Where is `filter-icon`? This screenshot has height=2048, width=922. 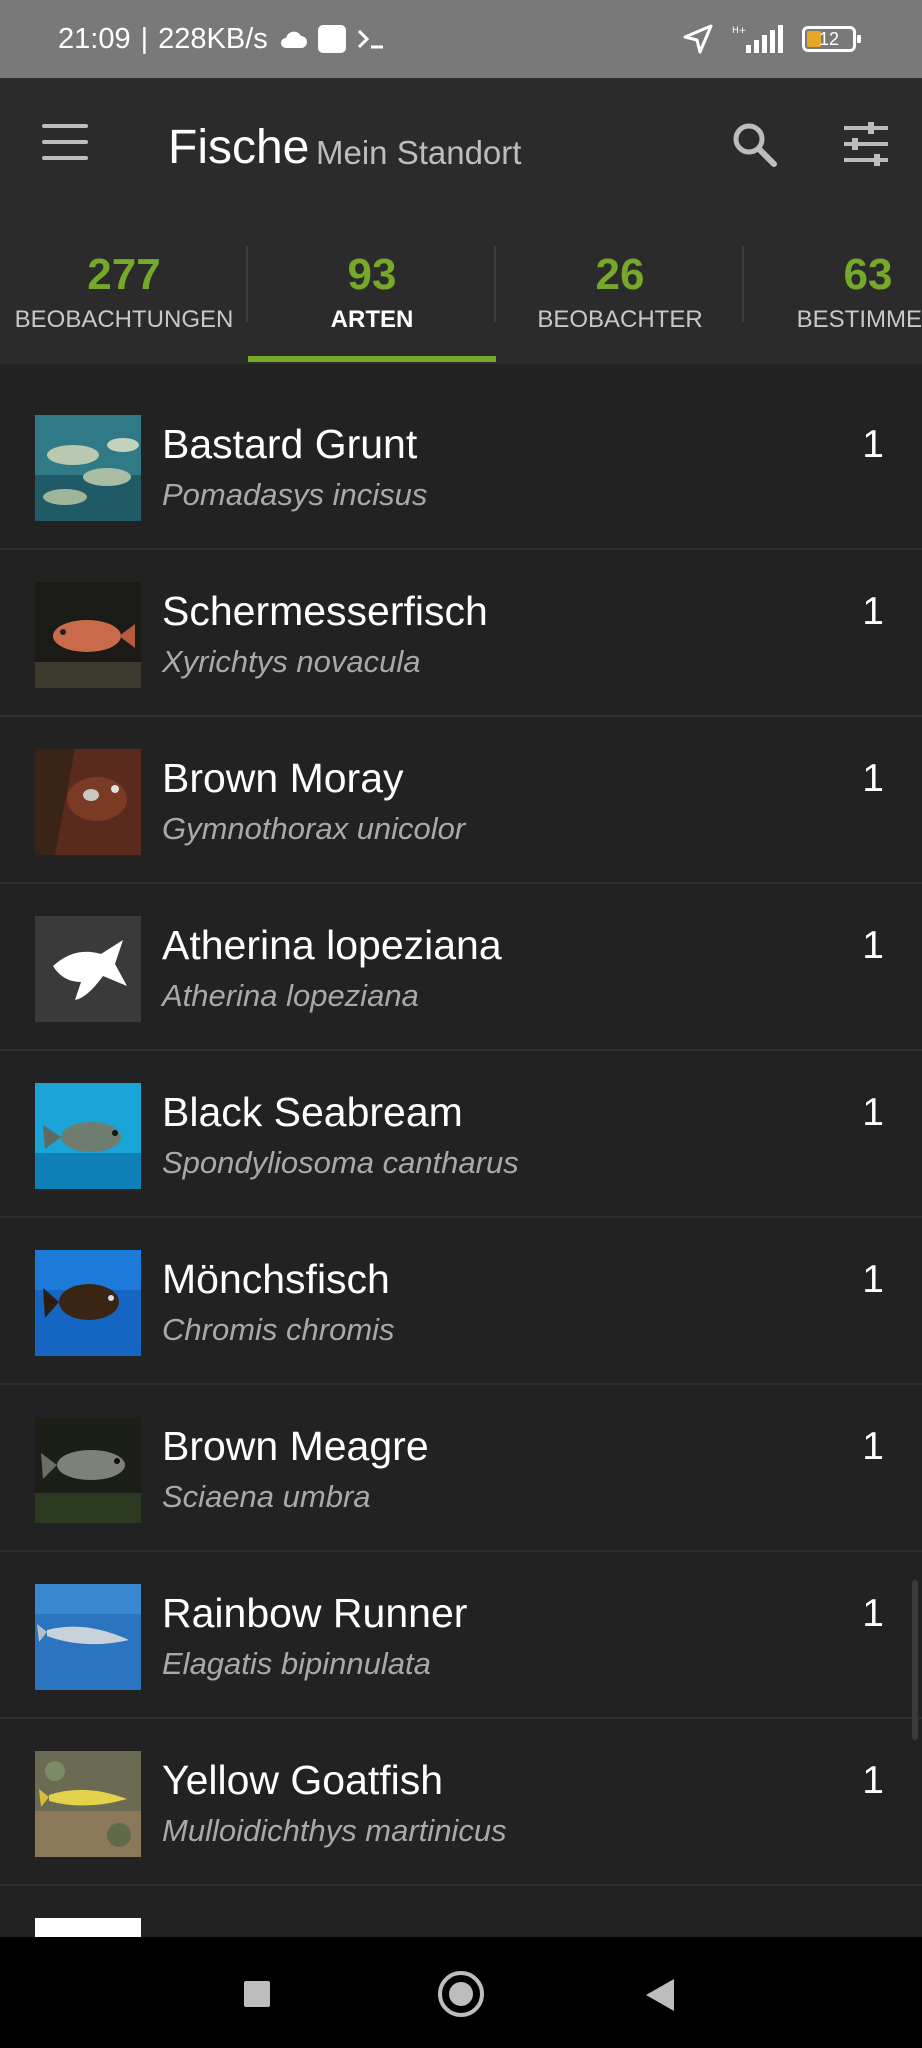 filter-icon is located at coordinates (866, 144).